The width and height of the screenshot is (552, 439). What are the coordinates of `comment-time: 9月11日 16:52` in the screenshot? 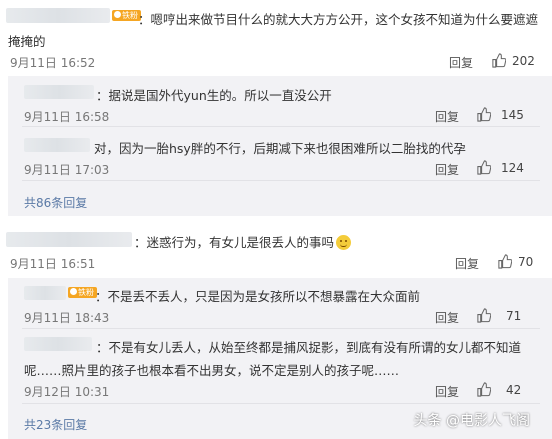 It's located at (53, 63).